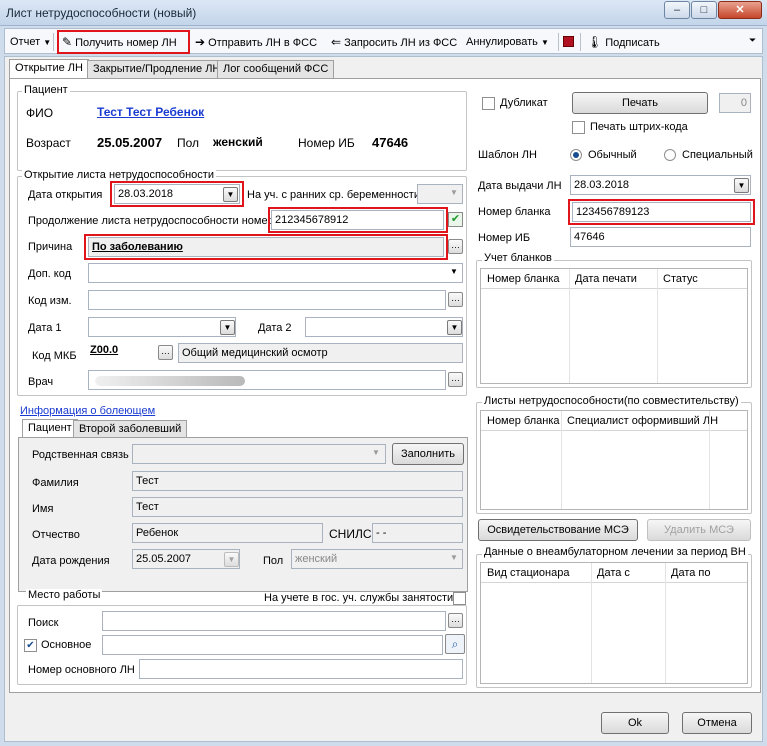 This screenshot has width=767, height=746. Describe the element at coordinates (591, 623) in the screenshot. I see `column-divider` at that location.